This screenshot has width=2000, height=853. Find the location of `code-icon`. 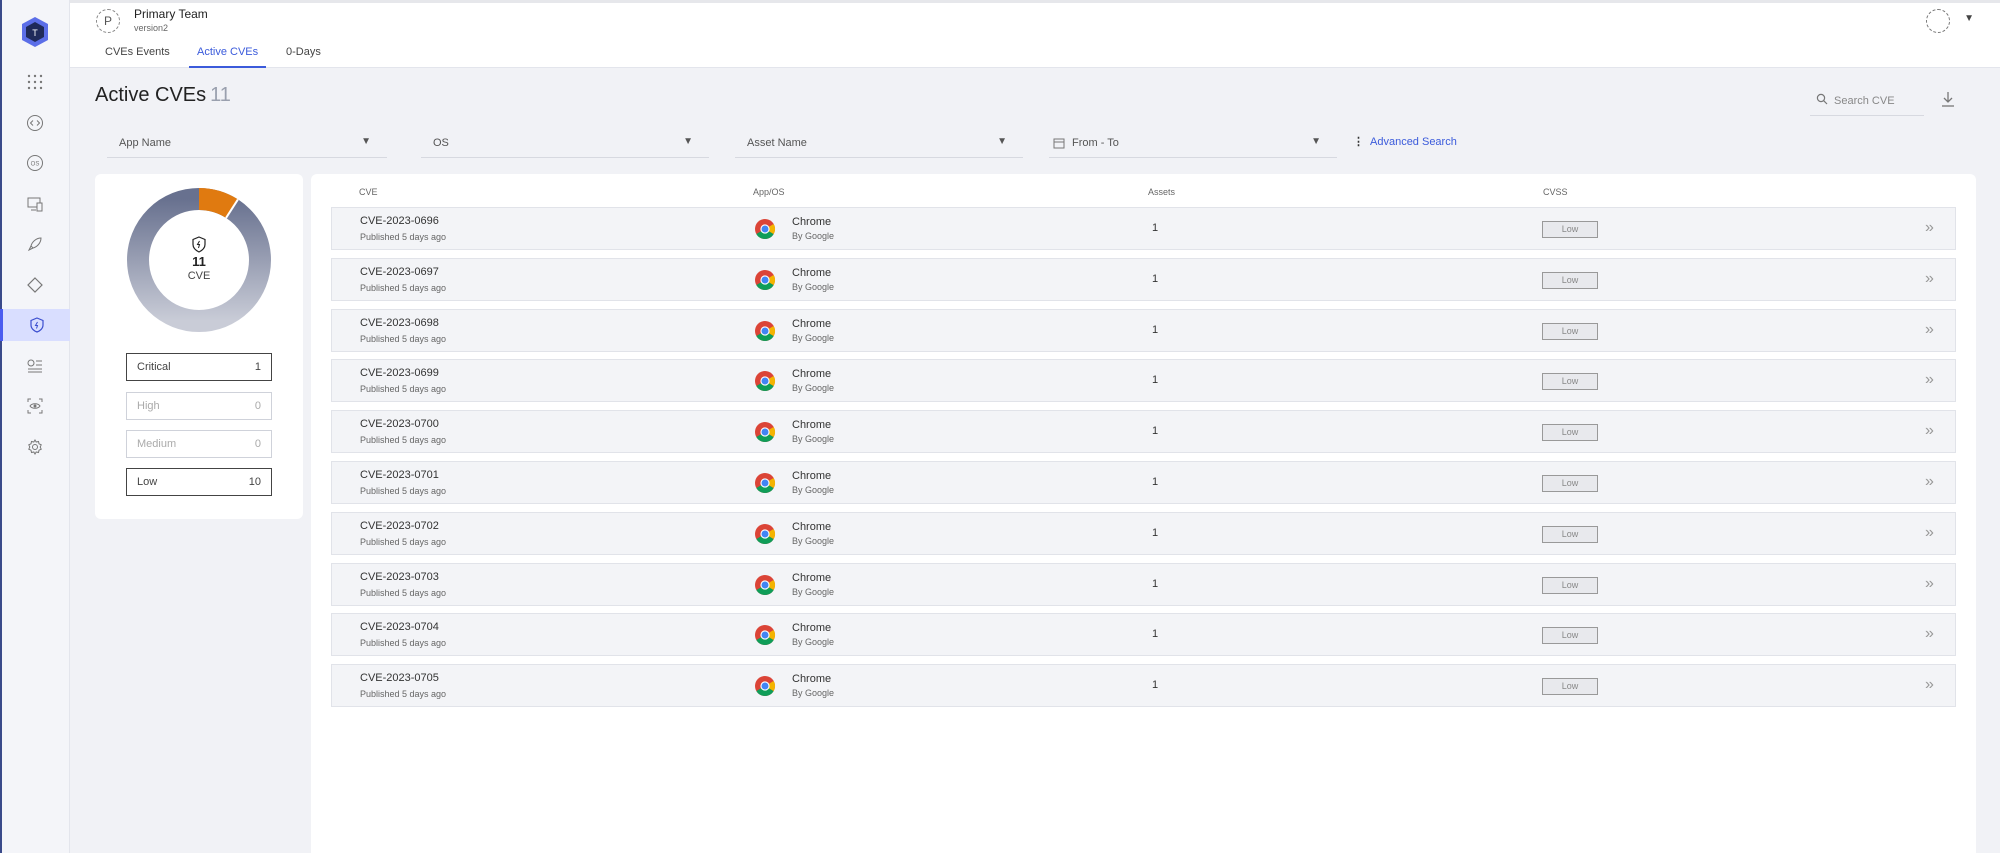

code-icon is located at coordinates (35, 123).